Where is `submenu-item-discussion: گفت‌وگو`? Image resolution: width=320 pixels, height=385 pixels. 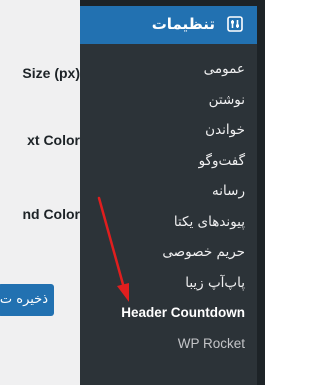 submenu-item-discussion: گفت‌وگو is located at coordinates (168, 161).